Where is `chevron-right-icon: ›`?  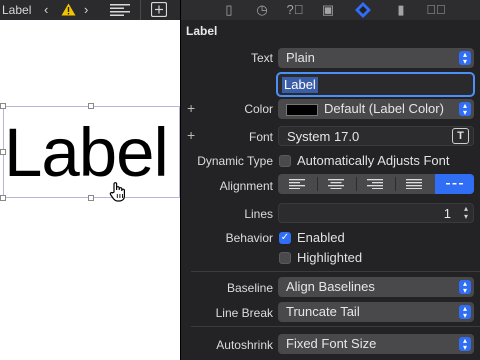
chevron-right-icon: › is located at coordinates (86, 10).